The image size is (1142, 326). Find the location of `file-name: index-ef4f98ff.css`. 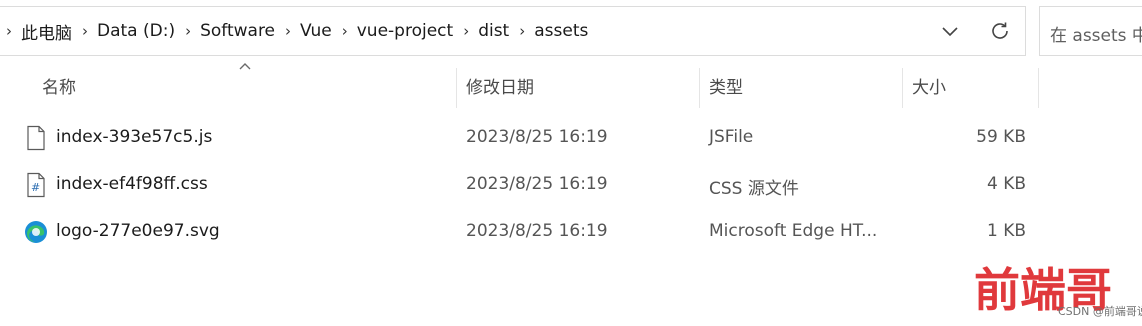

file-name: index-ef4f98ff.css is located at coordinates (132, 184).